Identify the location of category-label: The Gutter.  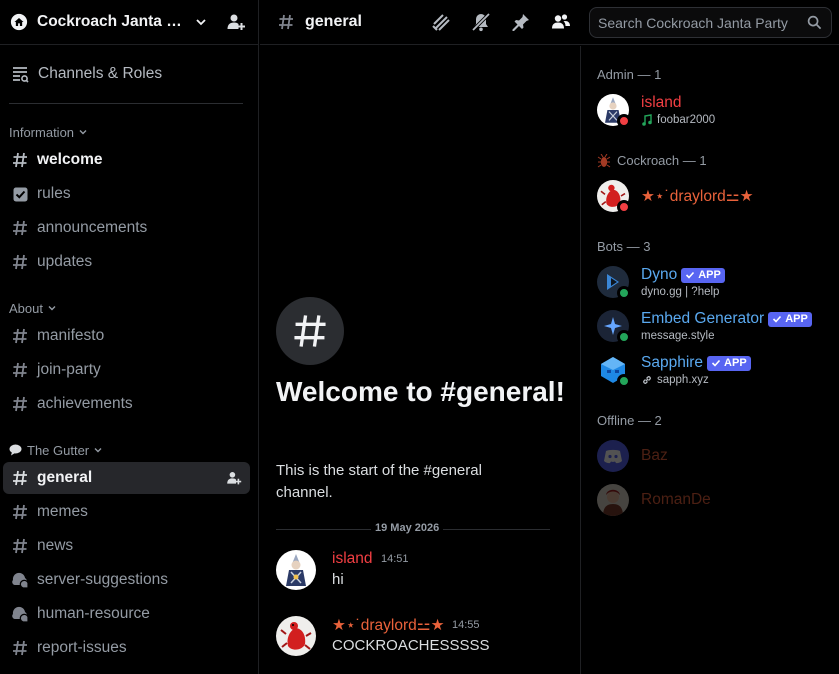
(58, 450).